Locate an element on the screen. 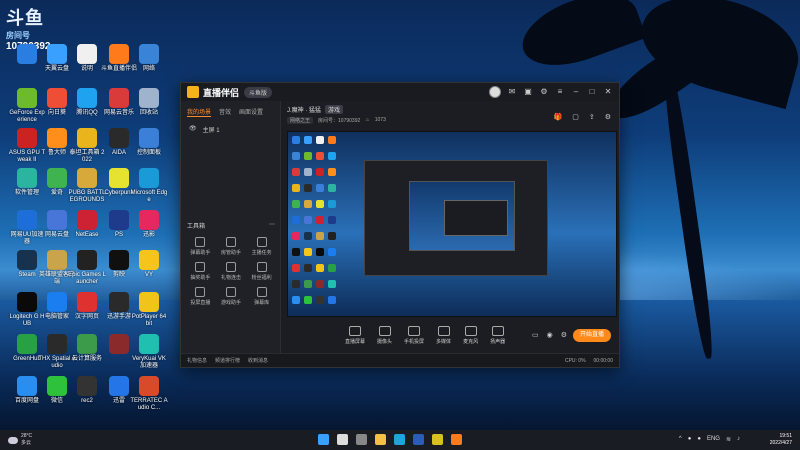 Image resolution: width=800 pixels, height=450 pixels. room-chip: 网络之王 is located at coordinates (300, 120).